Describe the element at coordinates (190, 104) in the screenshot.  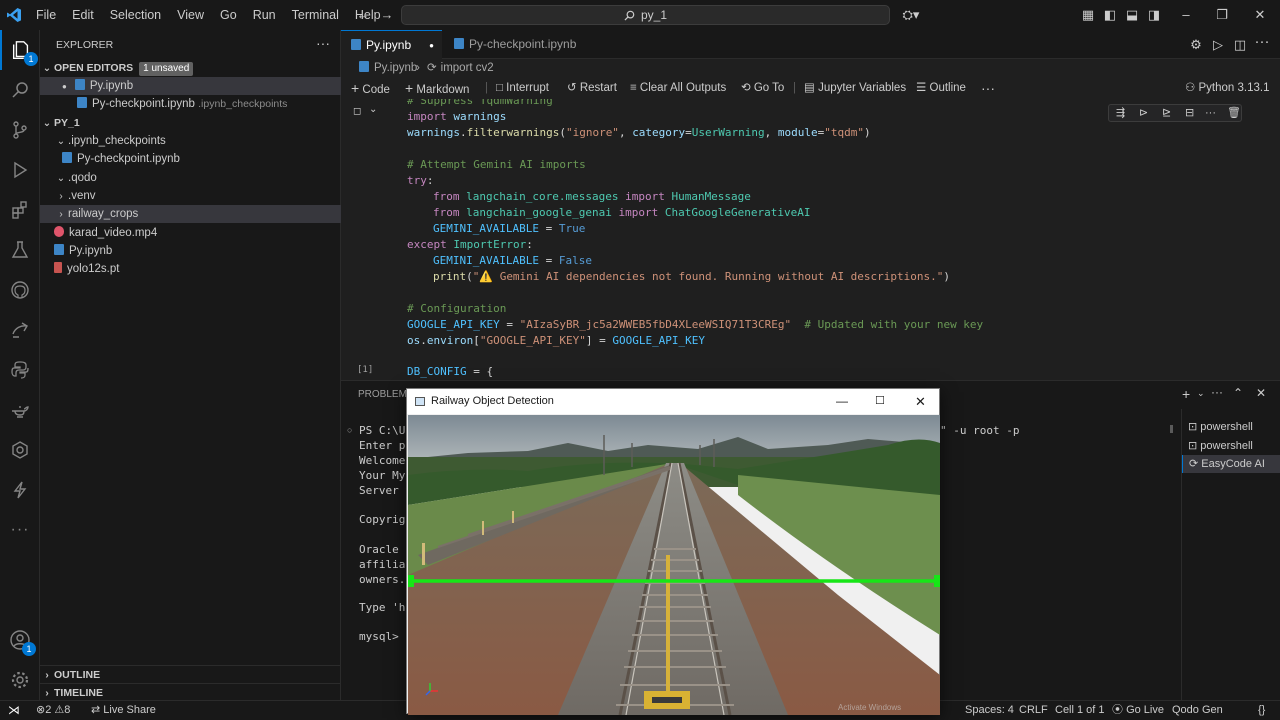
I see `open-editor-item-checkpoint: Py-checkpoint.ipynb .ipynb_checkpoints` at that location.